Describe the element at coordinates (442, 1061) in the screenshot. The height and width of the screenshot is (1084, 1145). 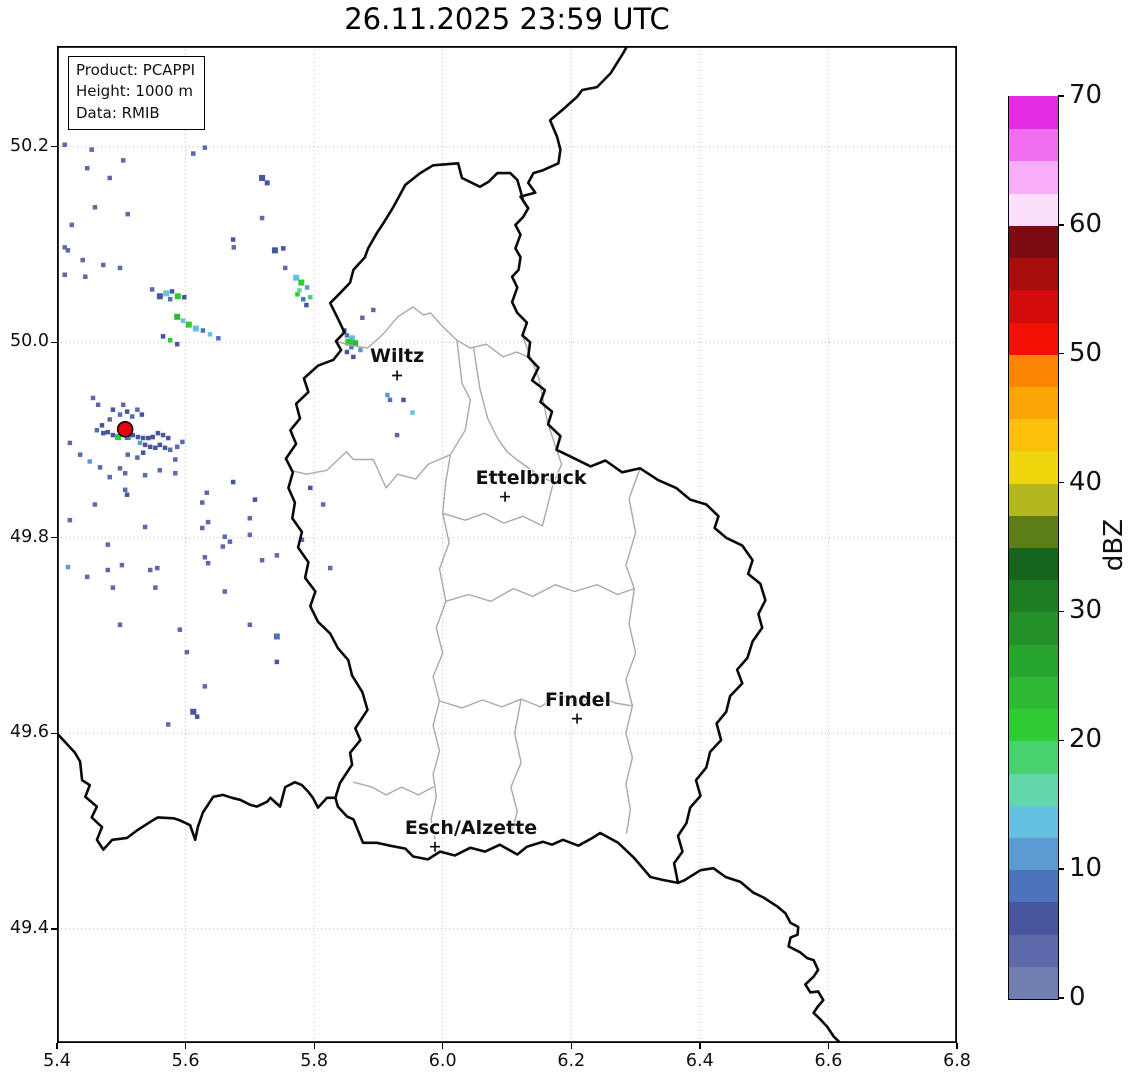
I see `x-tick-label: 6.0` at that location.